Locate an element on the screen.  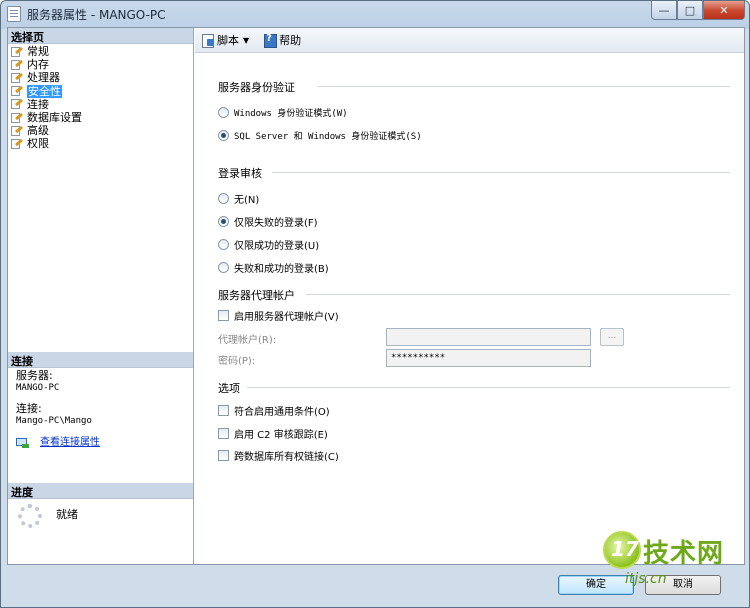
script-label: 脚本 is located at coordinates (228, 40).